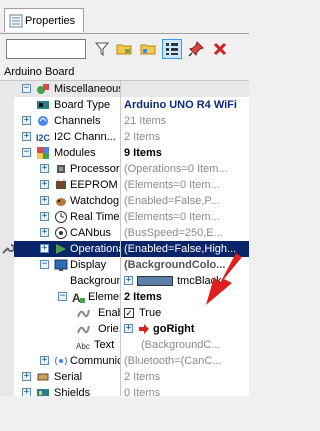  What do you see at coordinates (185, 121) in the screenshot?
I see `value-cell: 21 Items` at bounding box center [185, 121].